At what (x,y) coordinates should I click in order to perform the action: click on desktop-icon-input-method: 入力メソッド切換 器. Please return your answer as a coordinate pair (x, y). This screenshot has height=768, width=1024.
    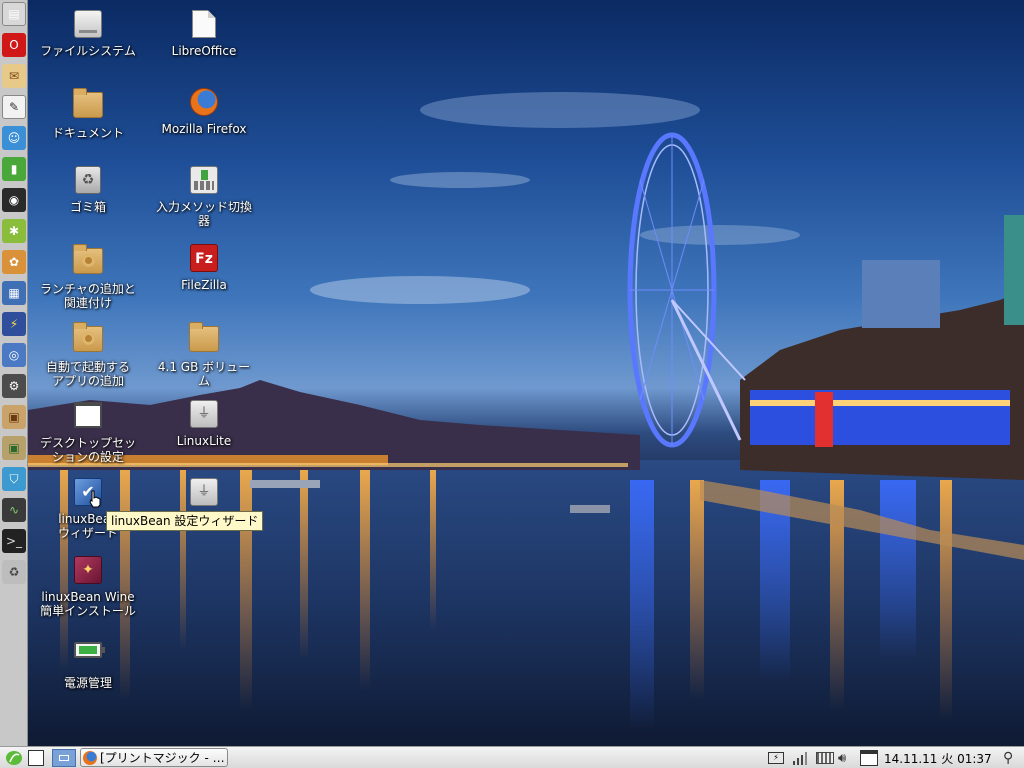
    Looking at the image, I should click on (204, 197).